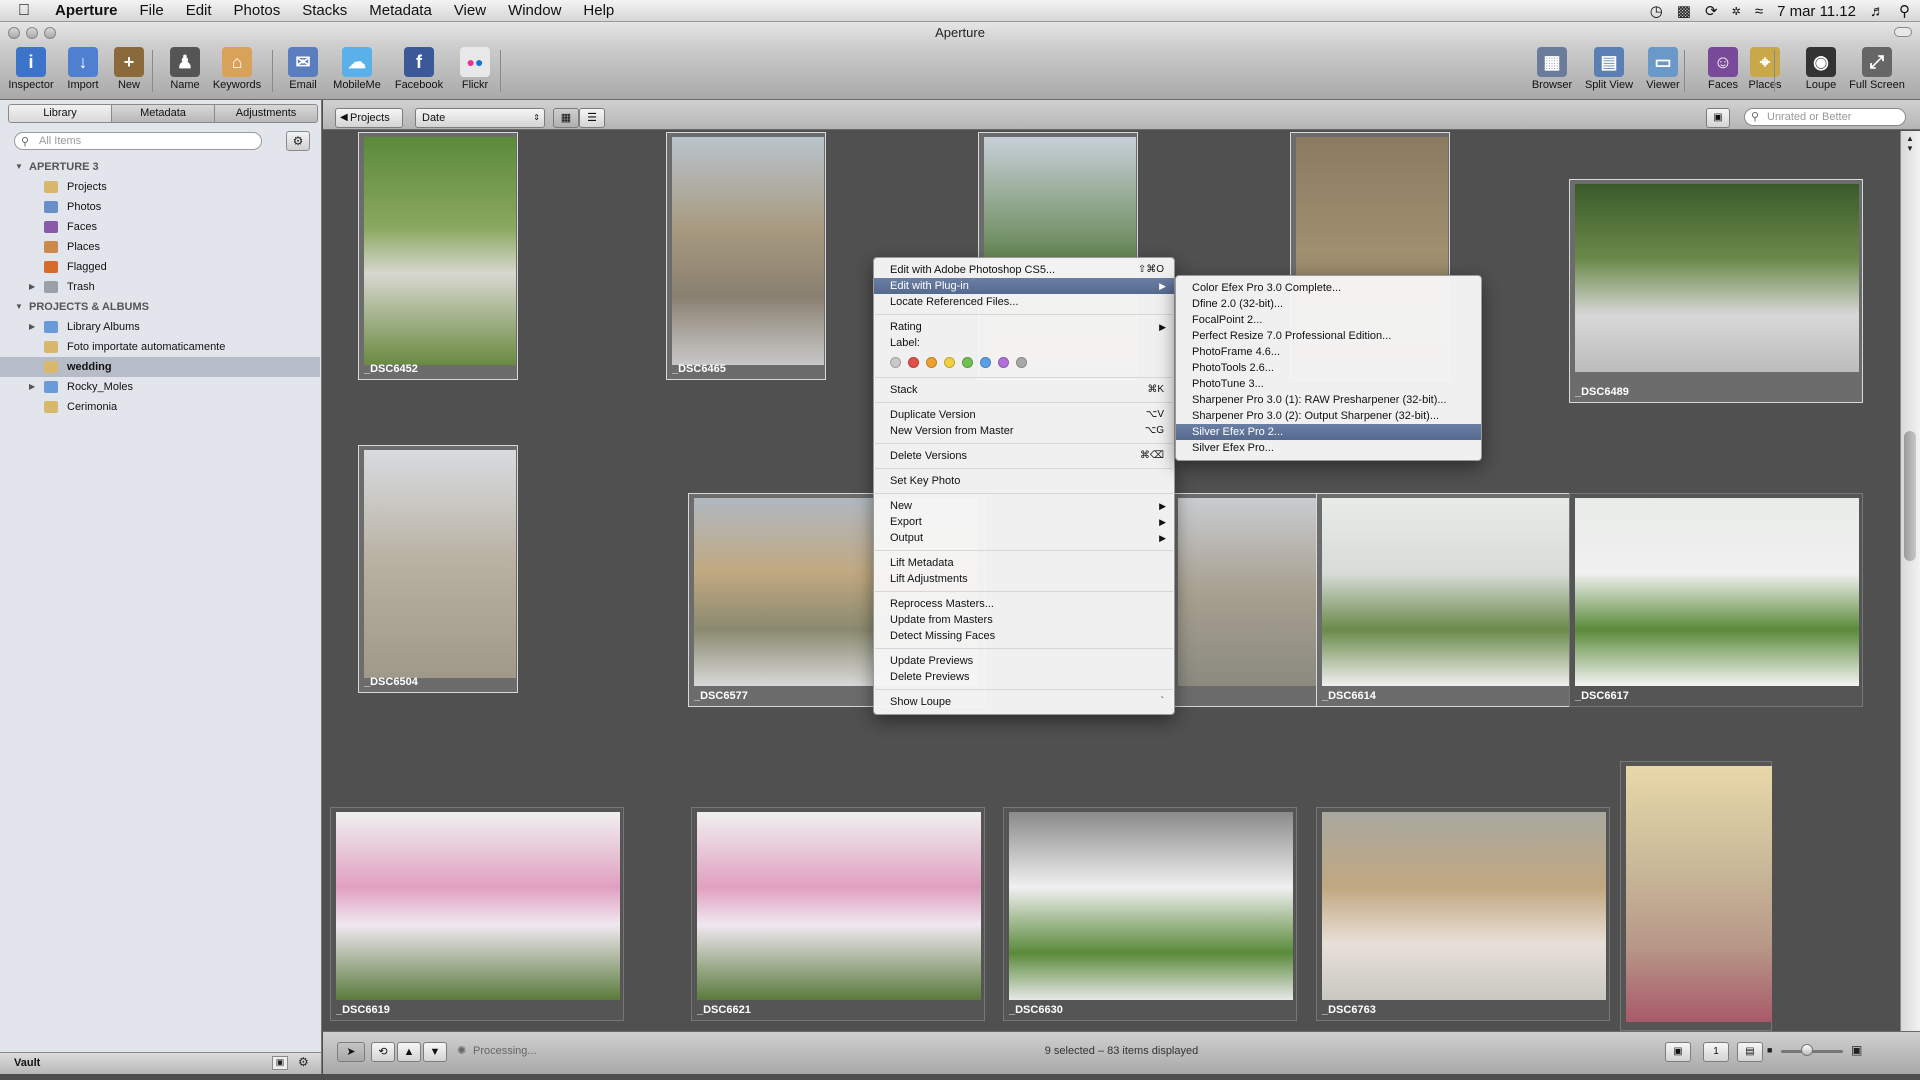 The image size is (1920, 1080). I want to click on scrollbar-thumb, so click(1910, 496).